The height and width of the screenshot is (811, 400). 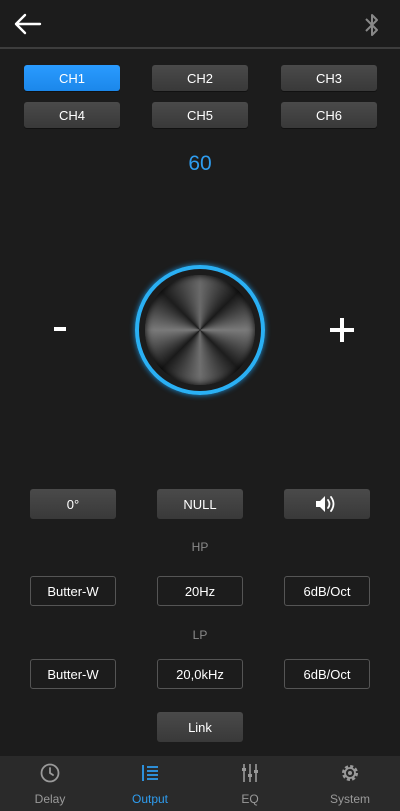 I want to click on channel-button-ch5: CH5, so click(x=200, y=115).